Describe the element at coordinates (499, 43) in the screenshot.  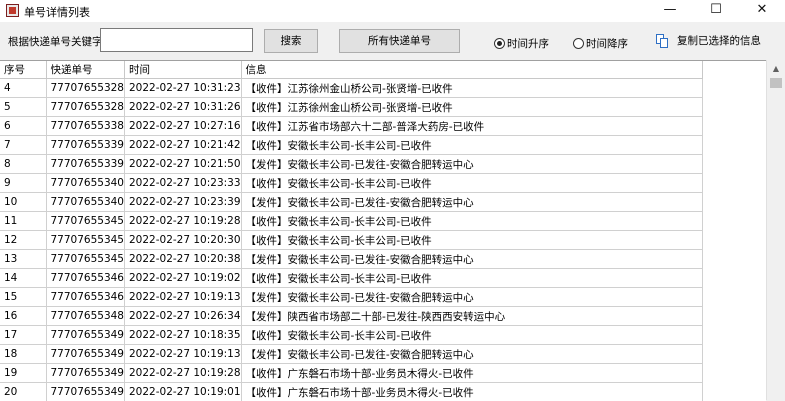
I see `radio-checked-icon` at that location.